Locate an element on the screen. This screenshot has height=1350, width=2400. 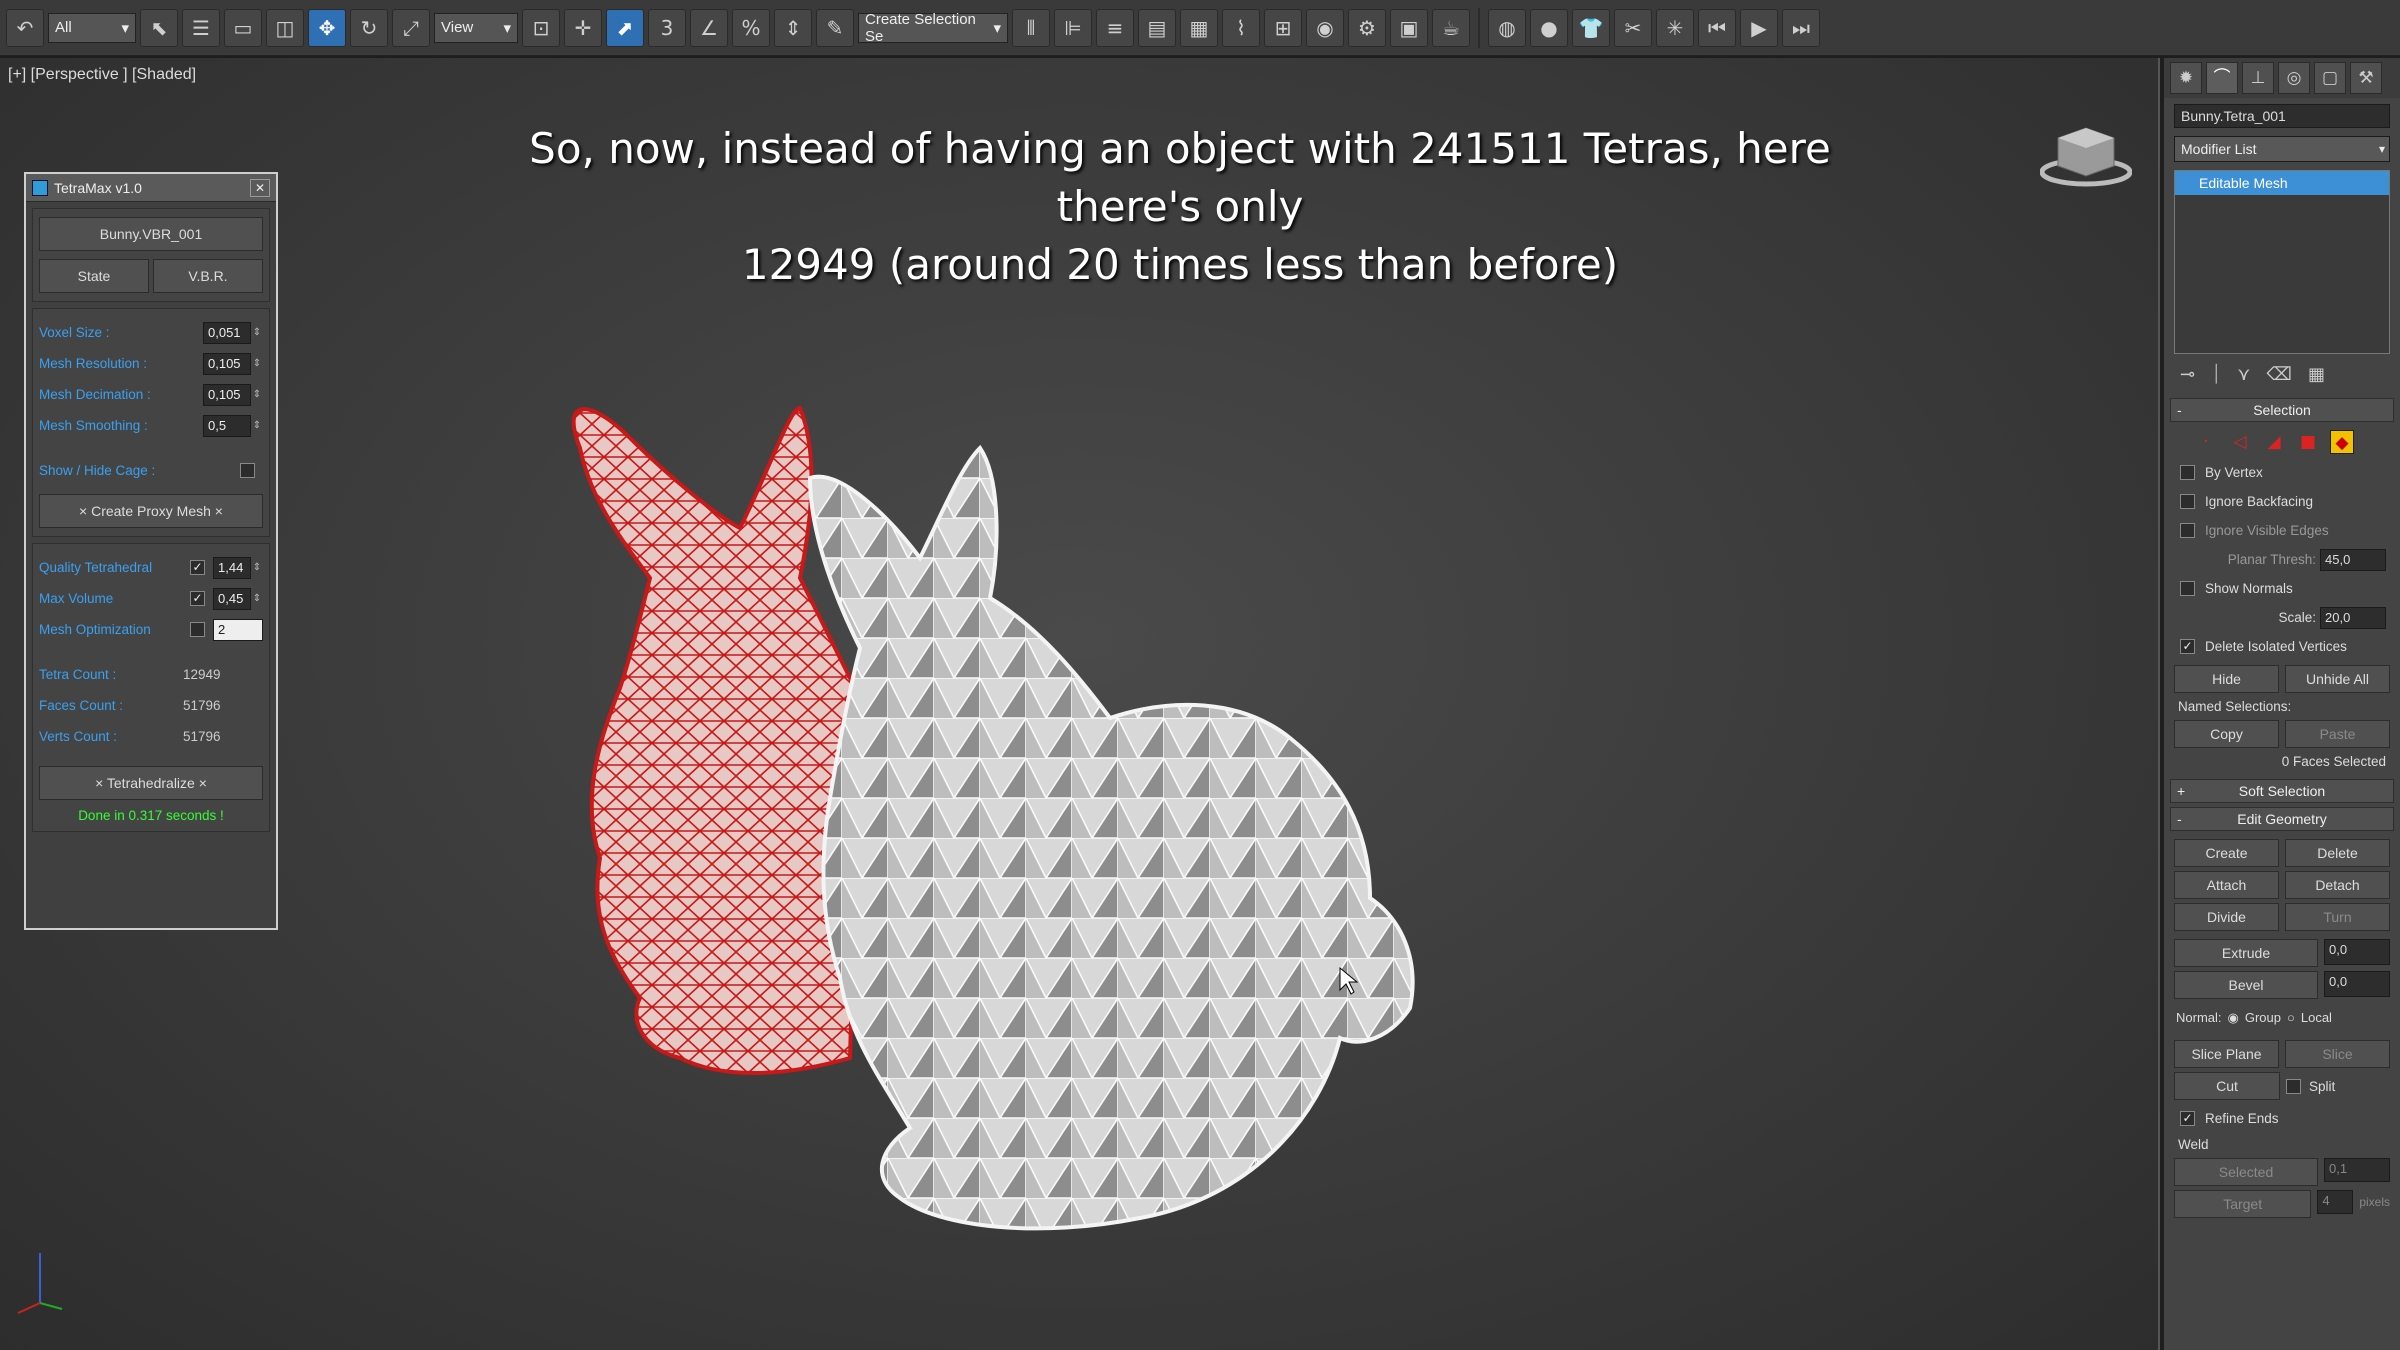
particle-icon: ✳ is located at coordinates (1675, 27).